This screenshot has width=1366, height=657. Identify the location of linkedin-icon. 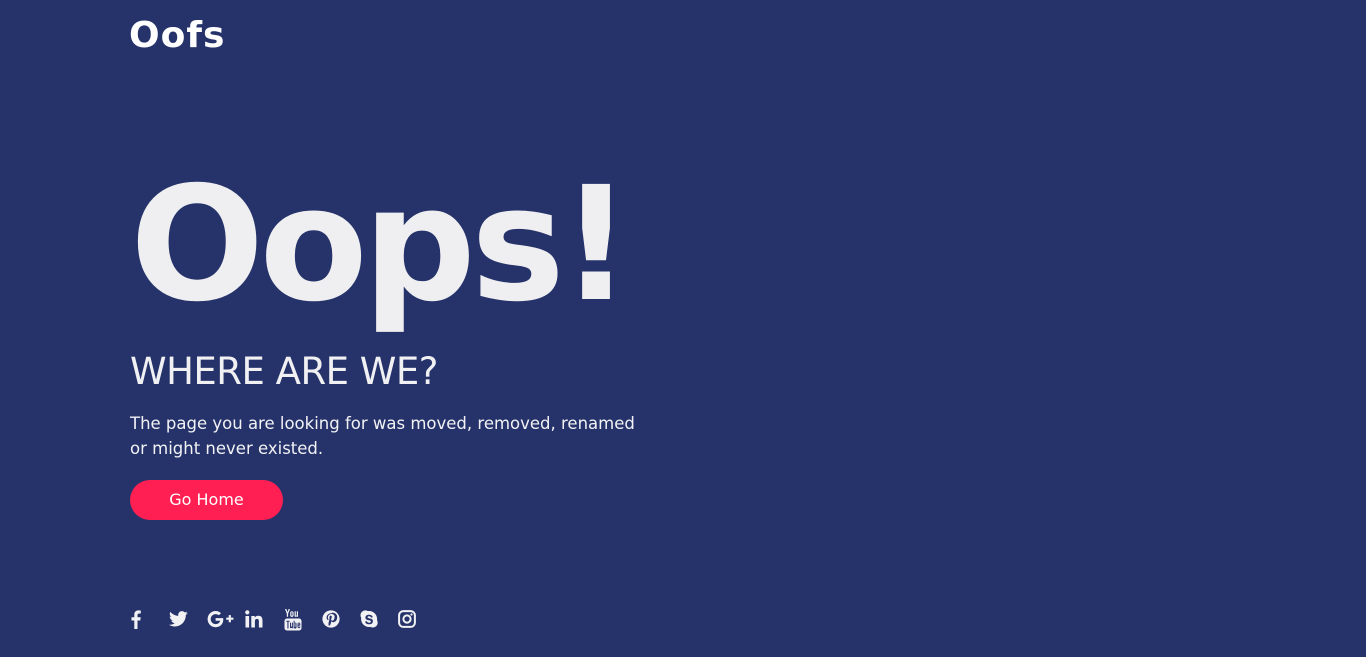
(254, 619).